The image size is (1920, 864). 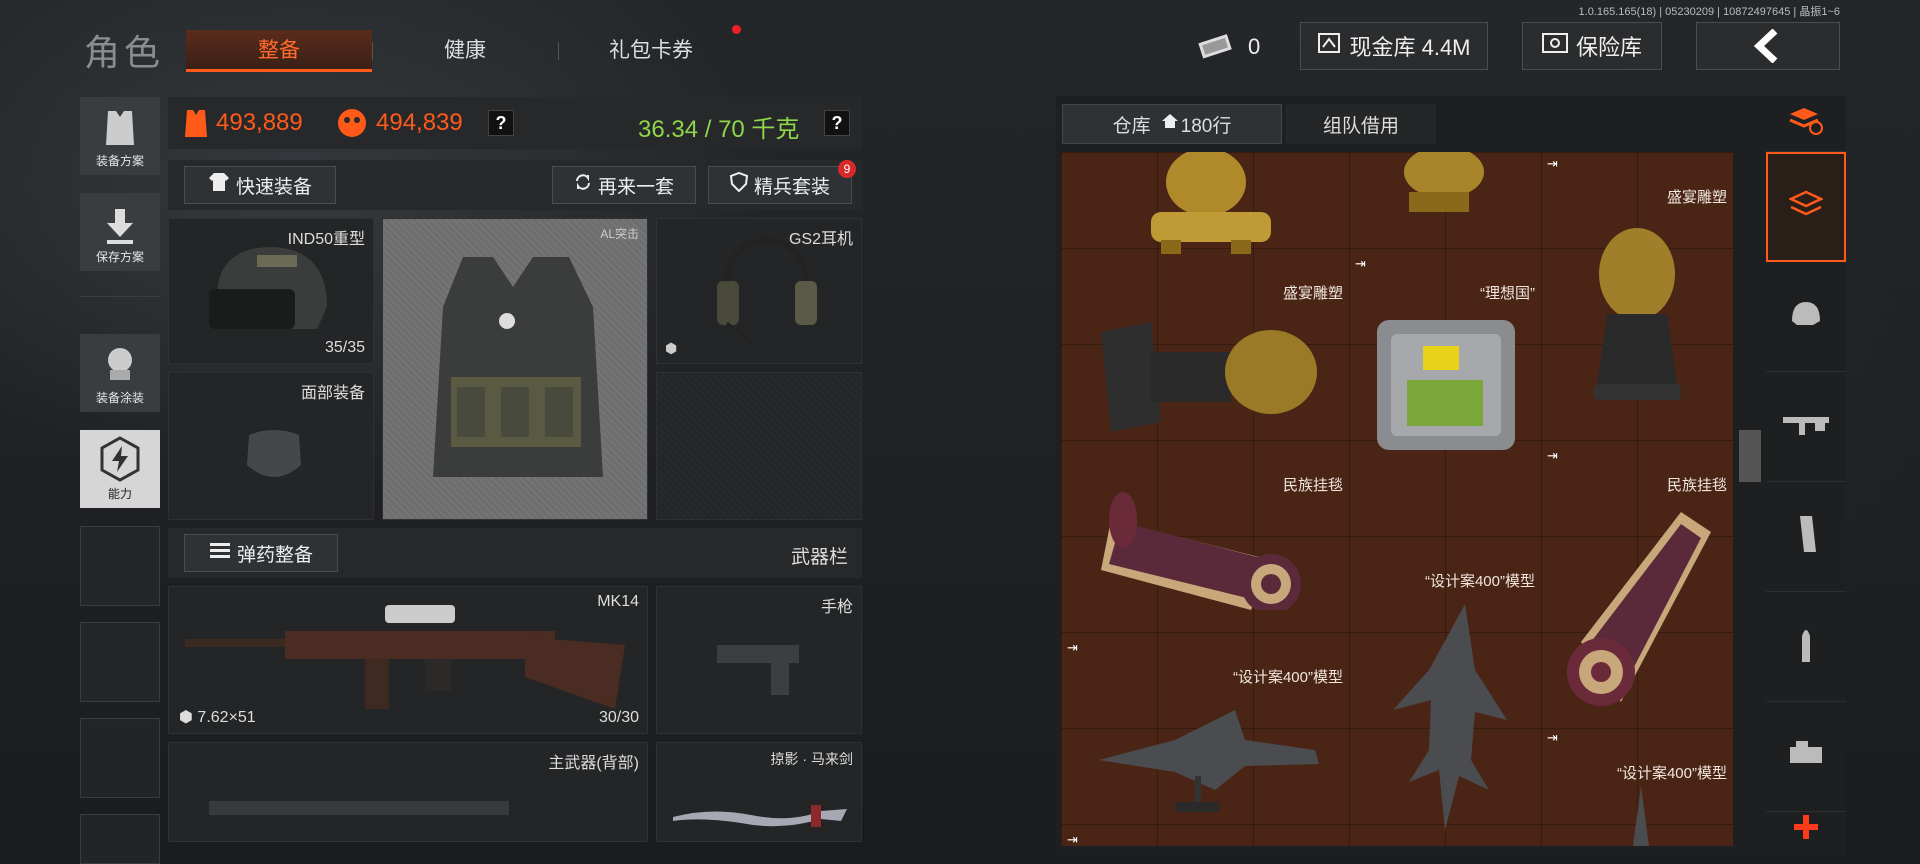 I want to click on reequip-button: 再来一套, so click(x=624, y=185).